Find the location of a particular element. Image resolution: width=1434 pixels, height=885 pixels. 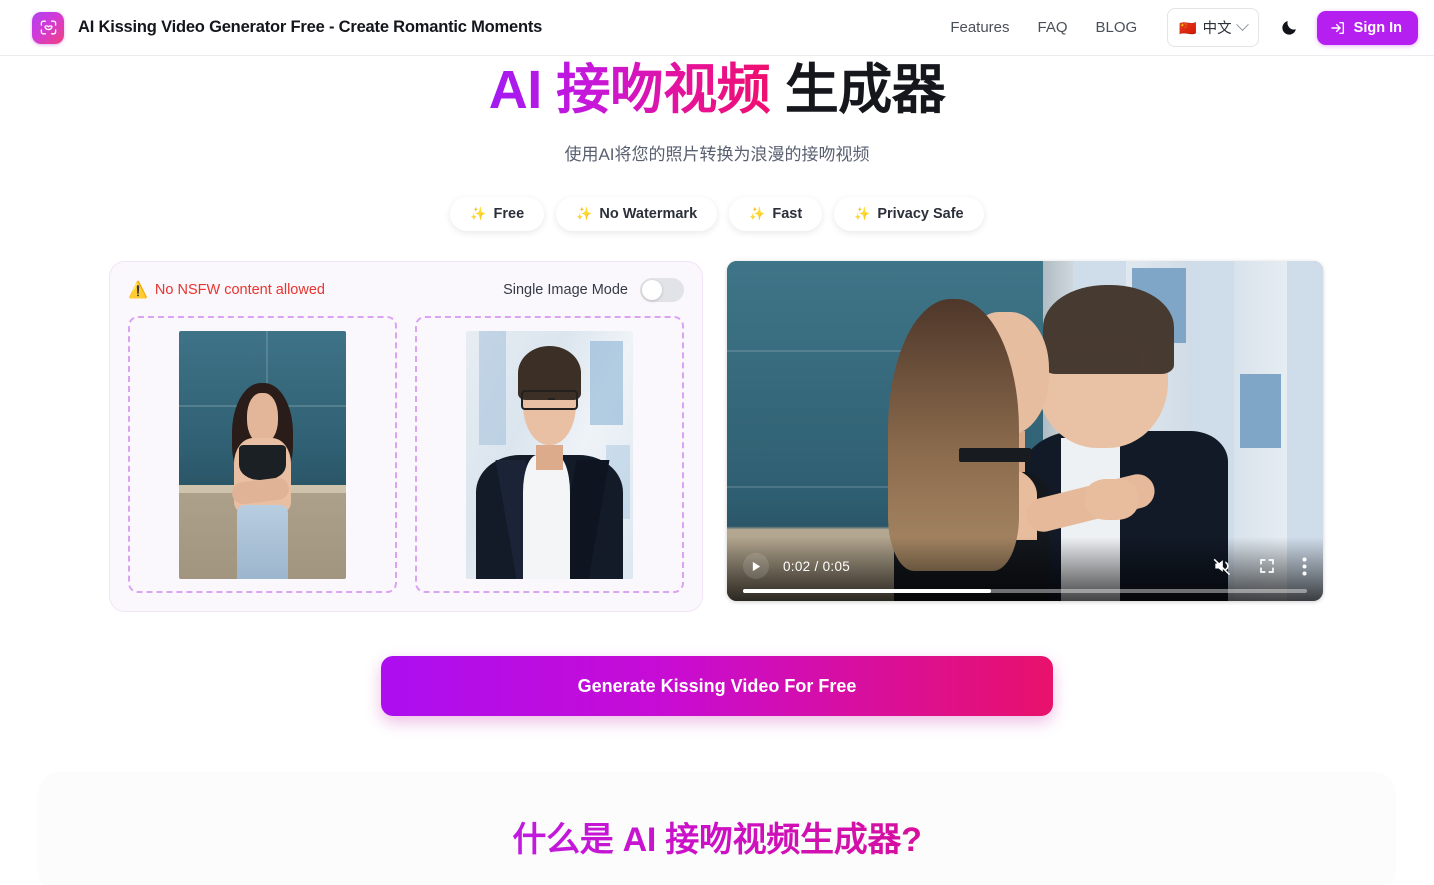

upload-slot-list is located at coordinates (406, 455).